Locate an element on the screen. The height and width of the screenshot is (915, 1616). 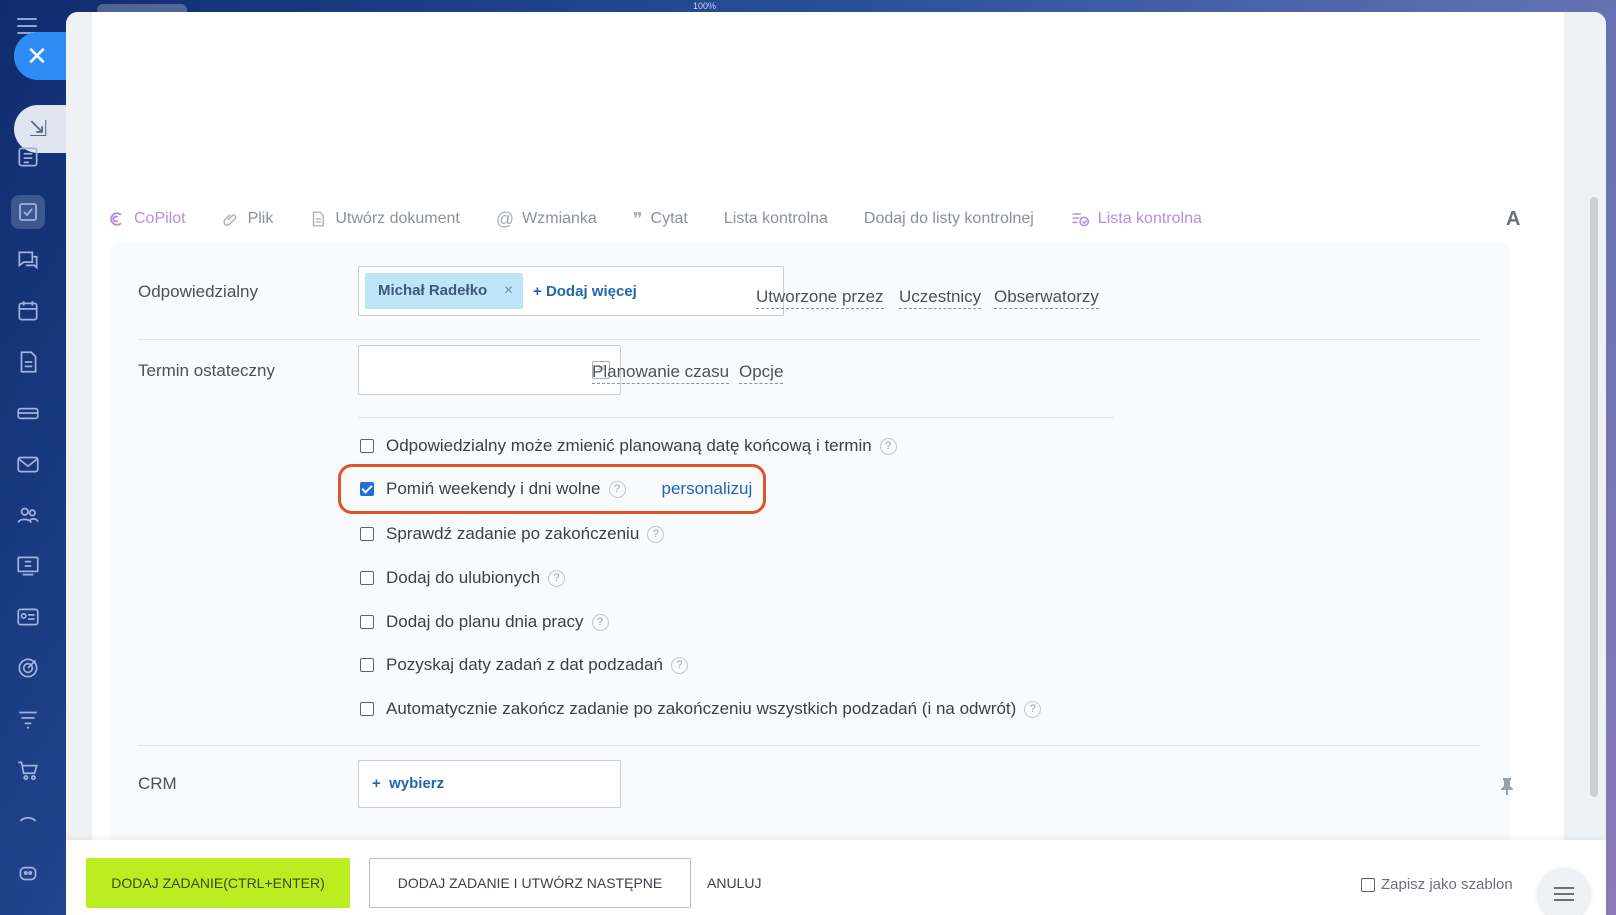
responsible-user-chip: Michał Radełko × is located at coordinates (444, 291).